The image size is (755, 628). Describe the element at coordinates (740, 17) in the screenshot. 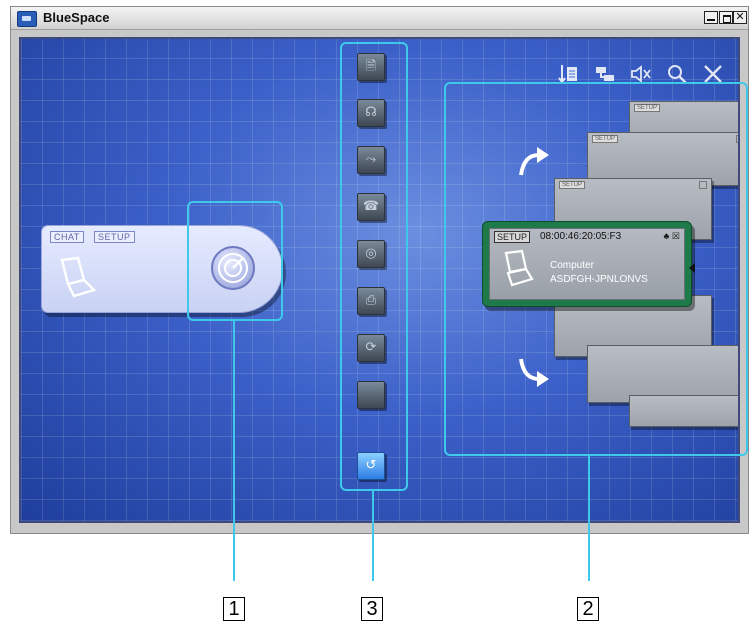

I see `close-icon: ✕` at that location.